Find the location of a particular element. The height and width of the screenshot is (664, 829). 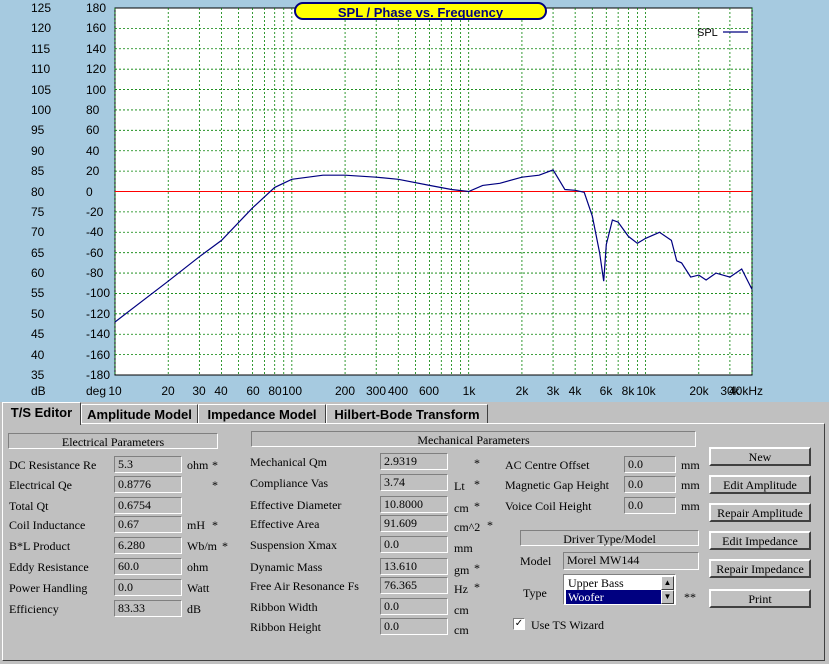

y-tick-label-spl: 55 is located at coordinates (38, 293).